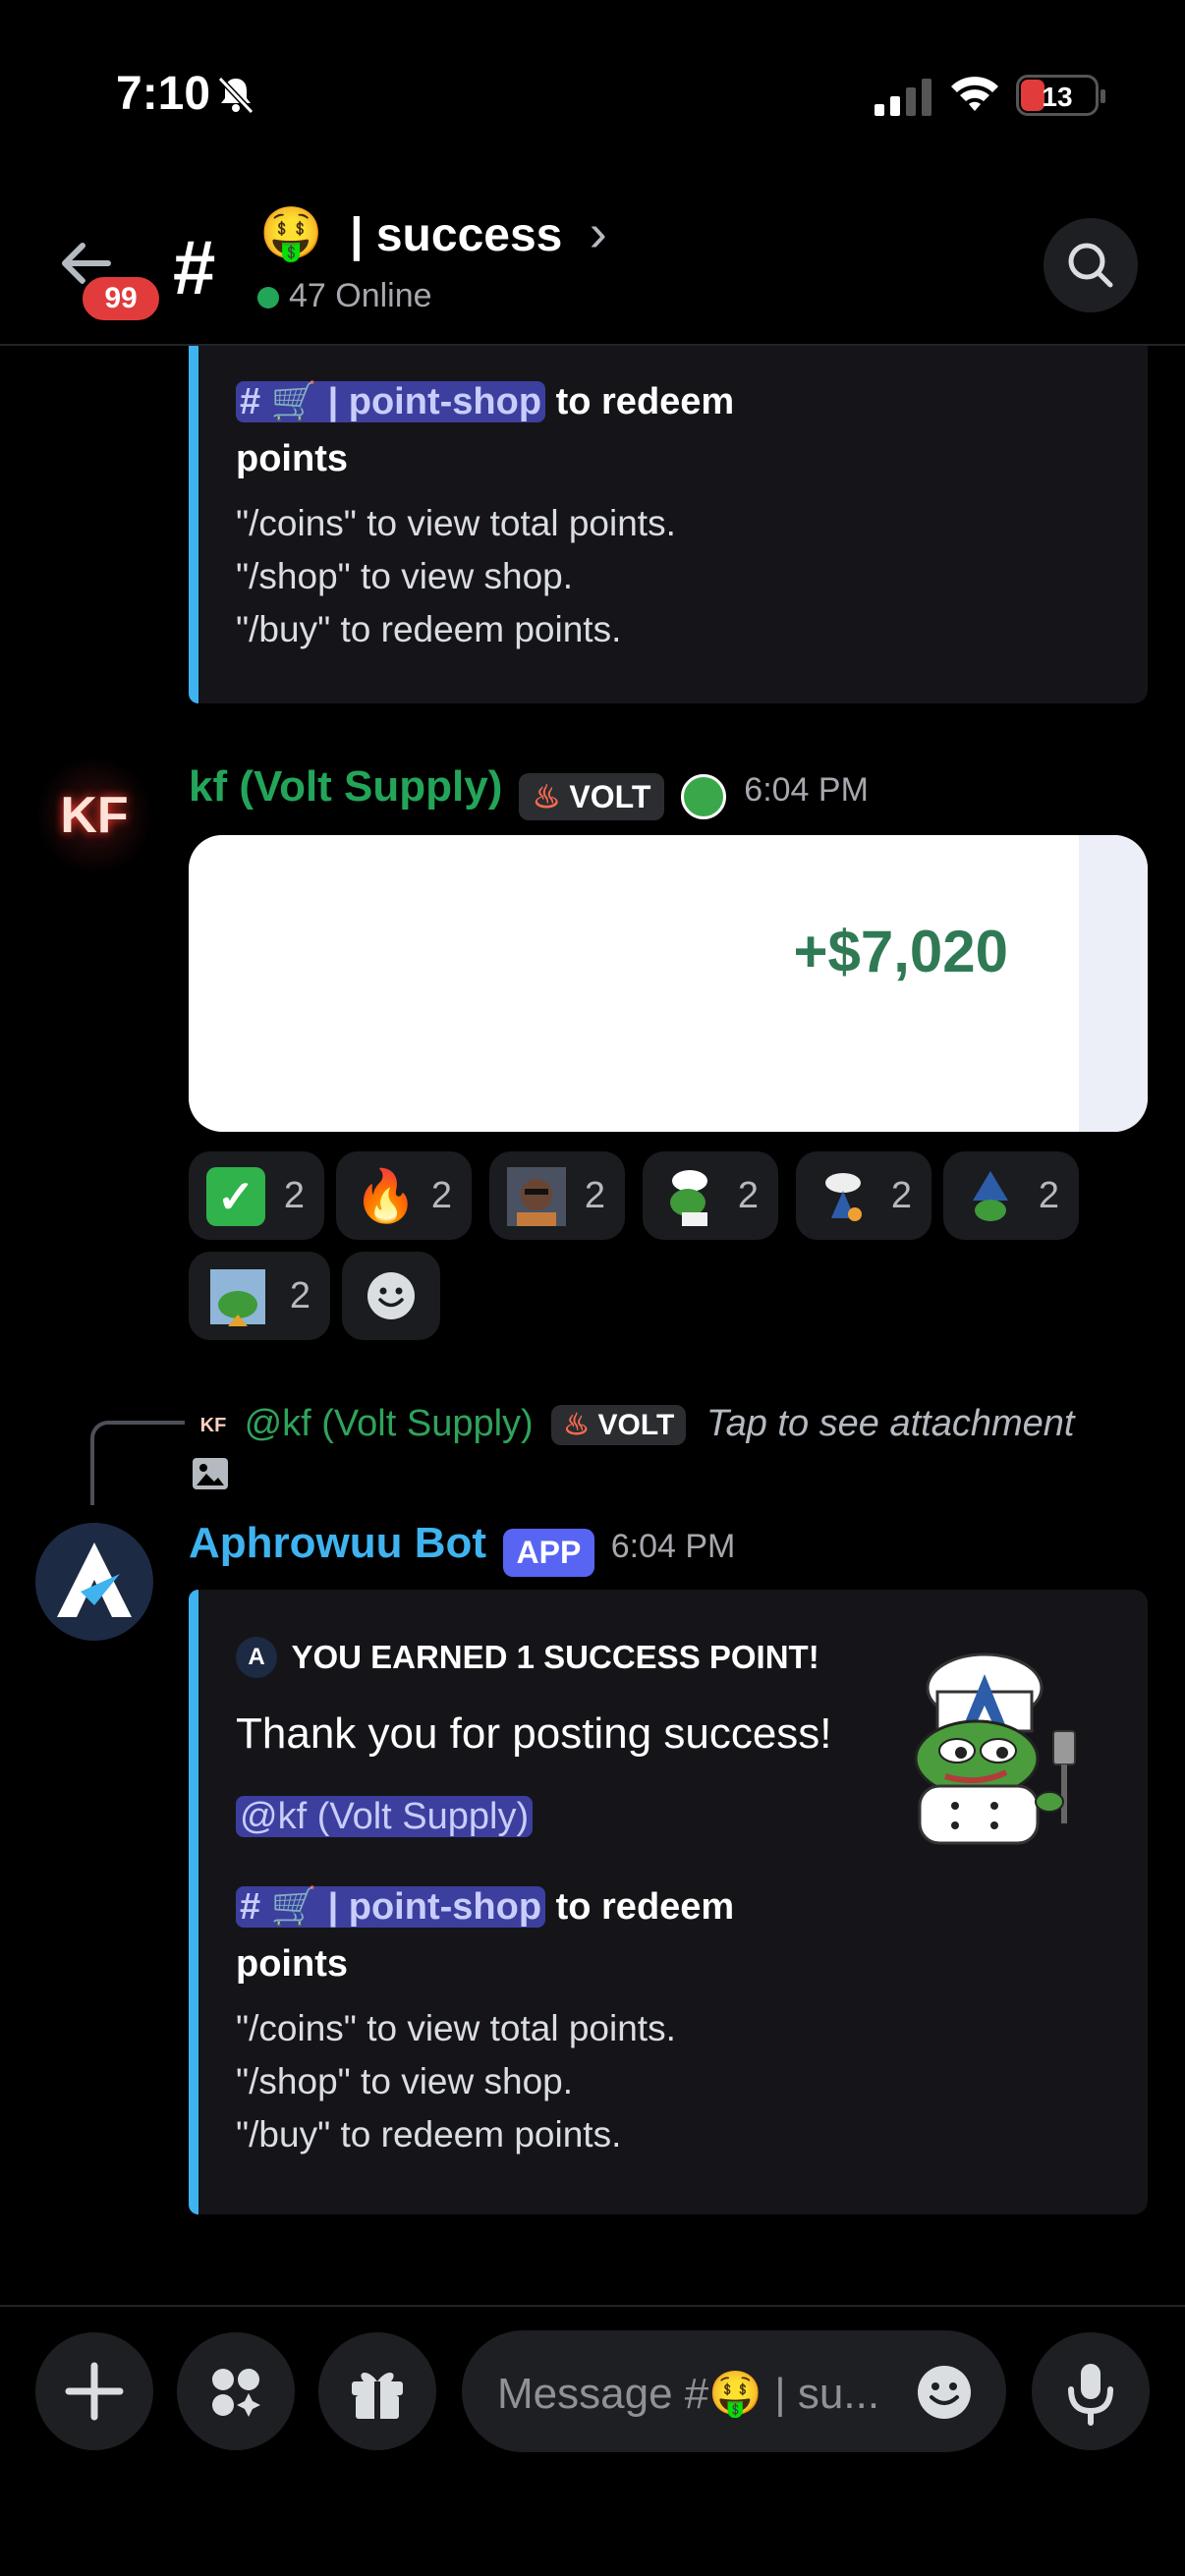  I want to click on image-sidebar-strip, so click(1114, 983).